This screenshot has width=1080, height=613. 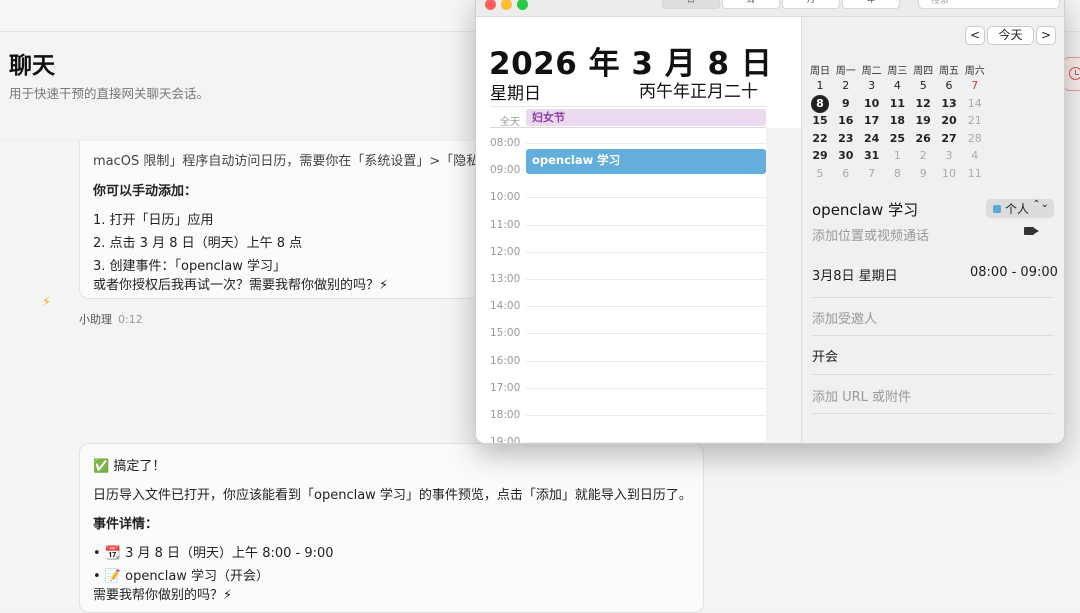 I want to click on search-input: 搜索, so click(x=989, y=4).